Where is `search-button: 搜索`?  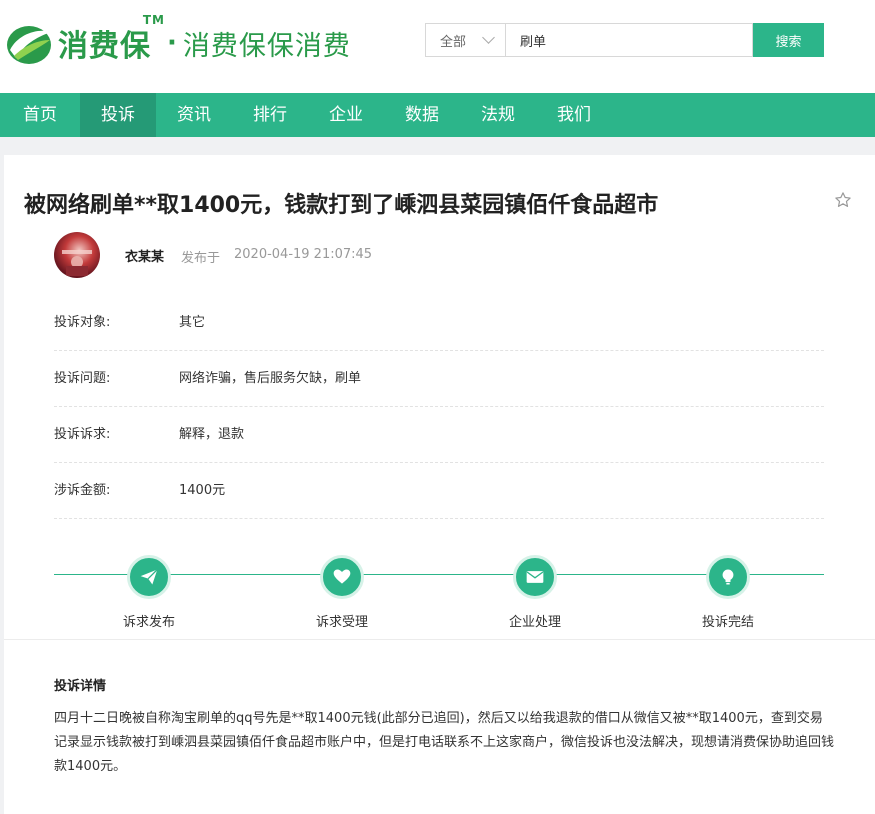 search-button: 搜索 is located at coordinates (788, 40).